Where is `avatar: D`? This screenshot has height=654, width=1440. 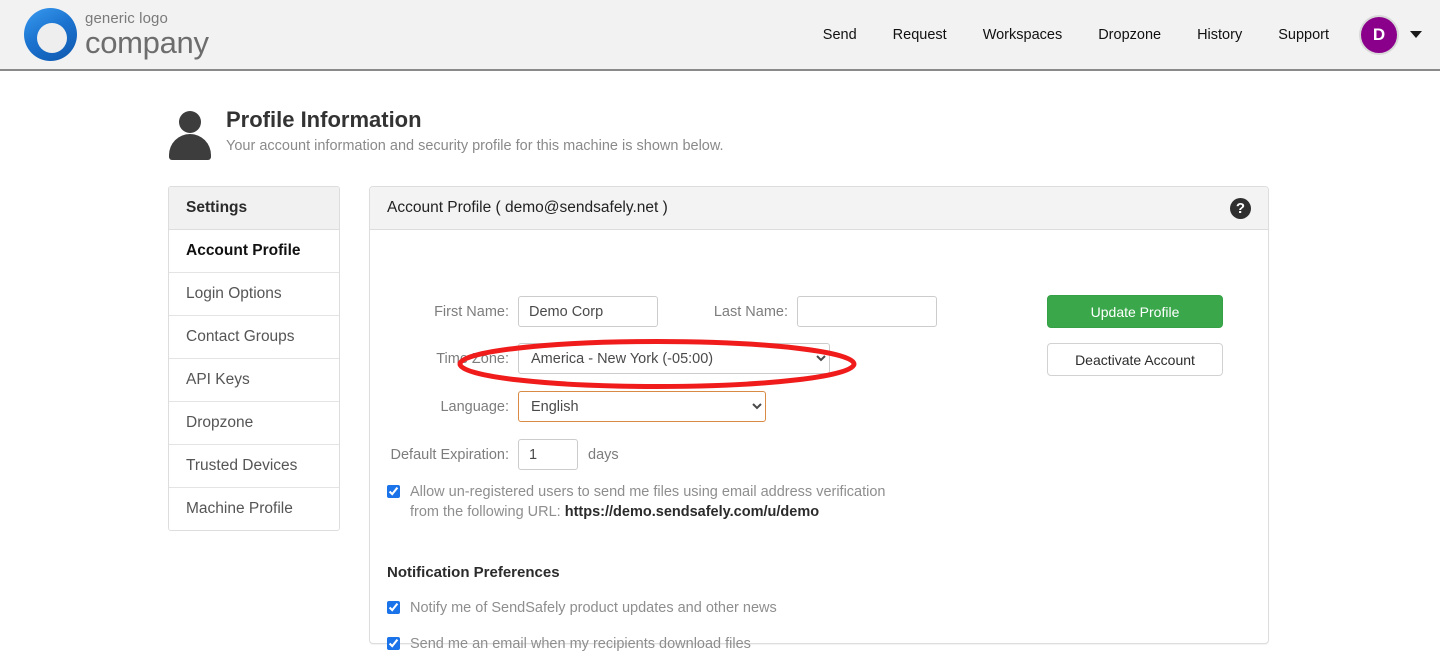 avatar: D is located at coordinates (1379, 34).